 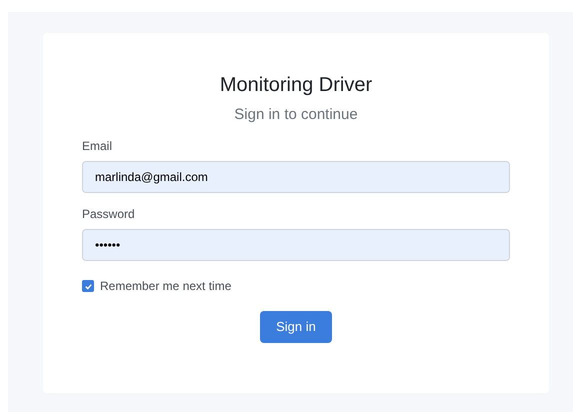 I want to click on field-label: Password, so click(x=109, y=214).